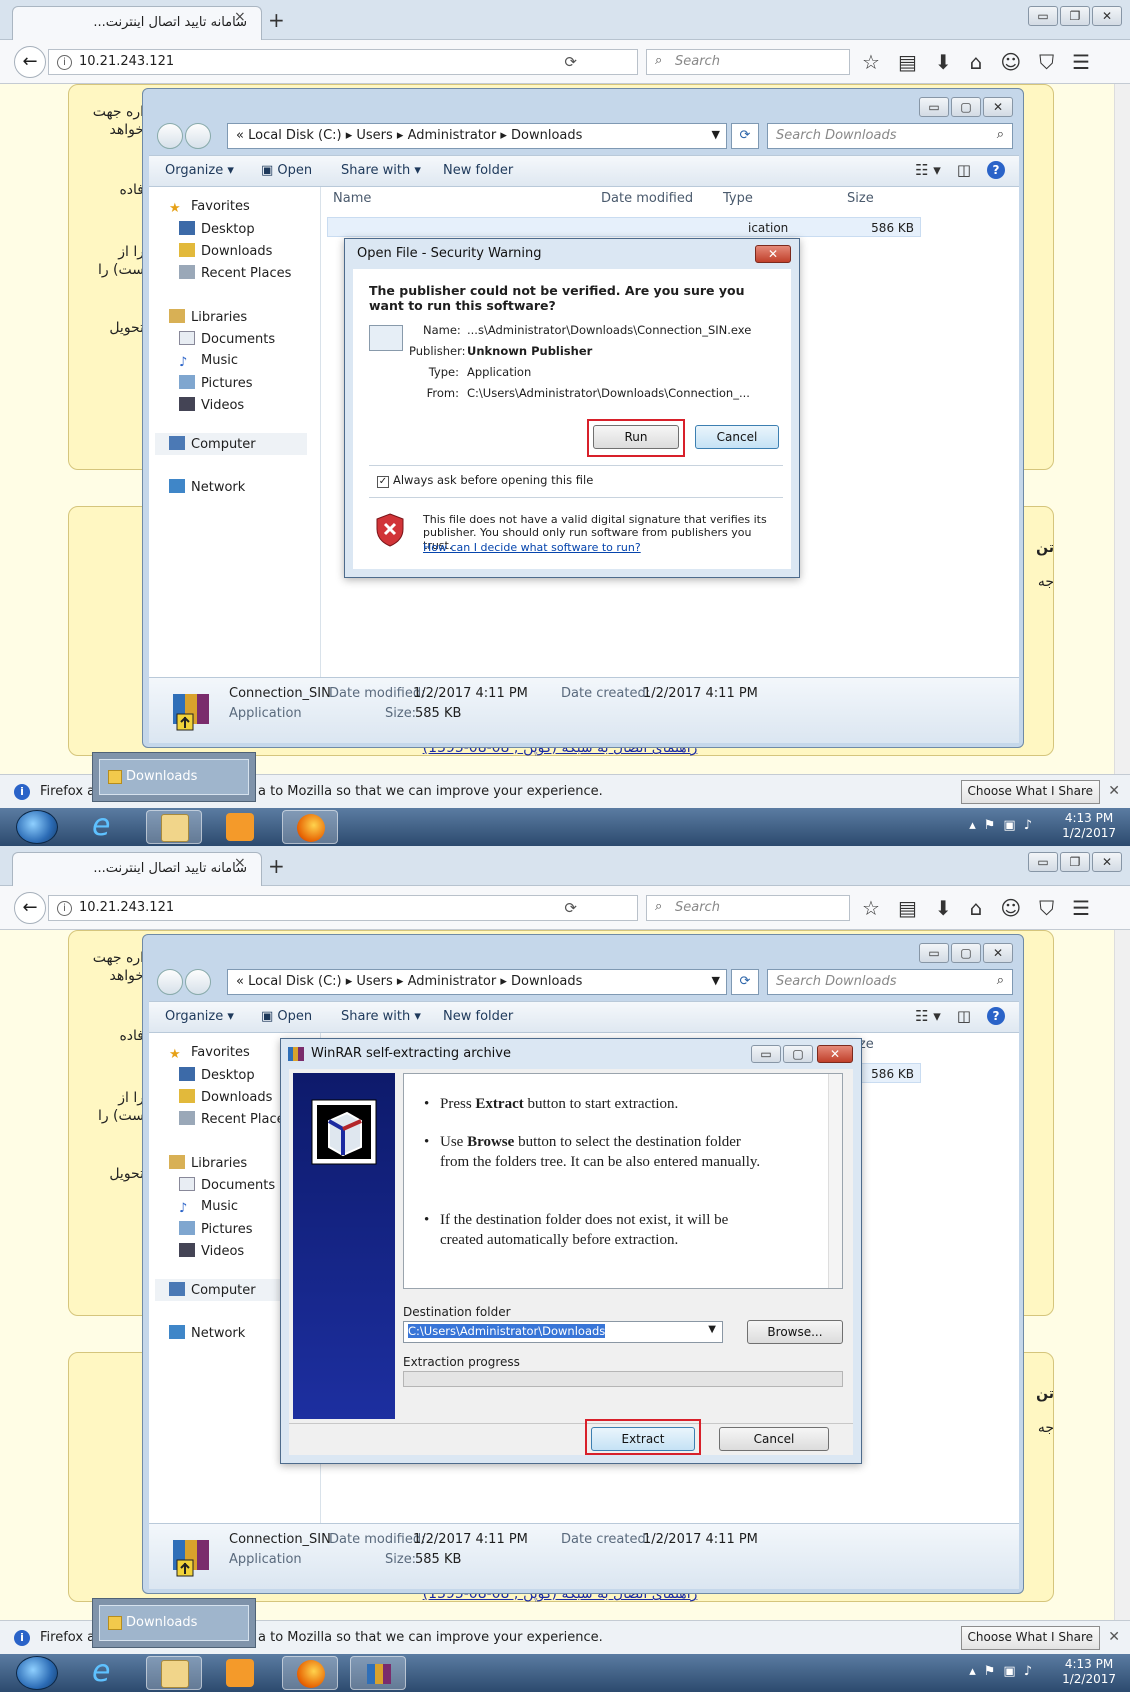 This screenshot has height=1693, width=1130. I want to click on downloads-taskbar-preview: Downloads, so click(174, 777).